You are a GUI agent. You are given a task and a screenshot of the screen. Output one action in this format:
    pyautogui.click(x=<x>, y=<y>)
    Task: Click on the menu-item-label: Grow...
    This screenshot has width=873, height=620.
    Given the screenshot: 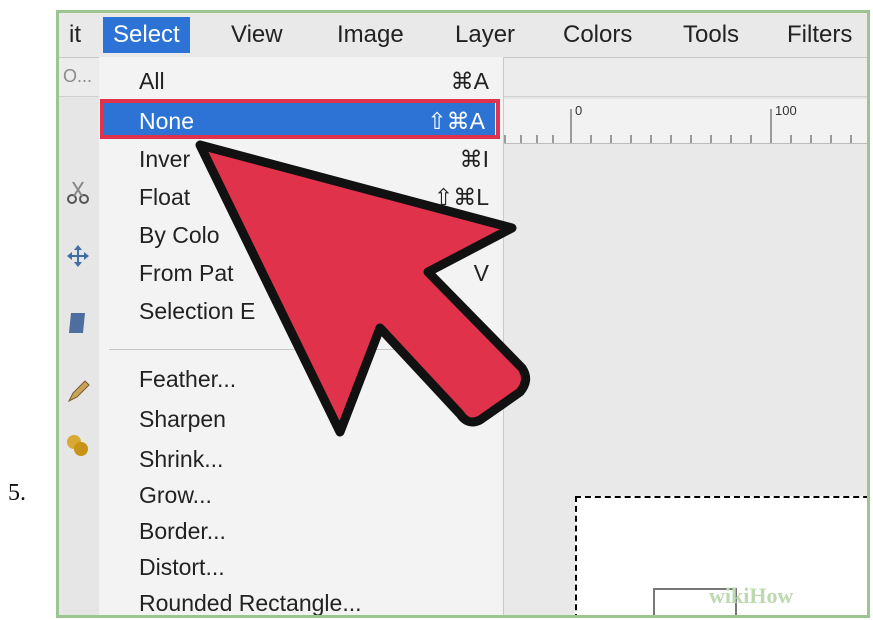 What is the action you would take?
    pyautogui.click(x=175, y=495)
    